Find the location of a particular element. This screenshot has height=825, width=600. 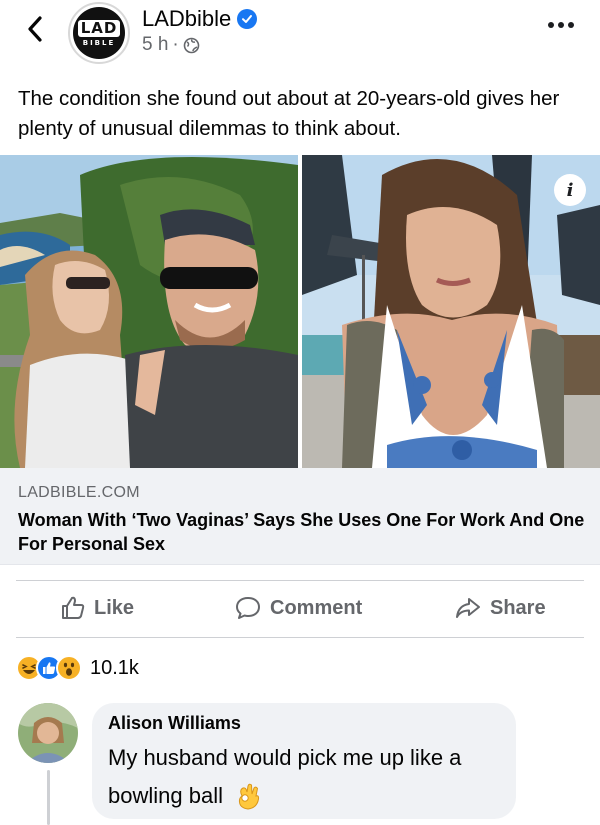

globe-icon is located at coordinates (191, 45).